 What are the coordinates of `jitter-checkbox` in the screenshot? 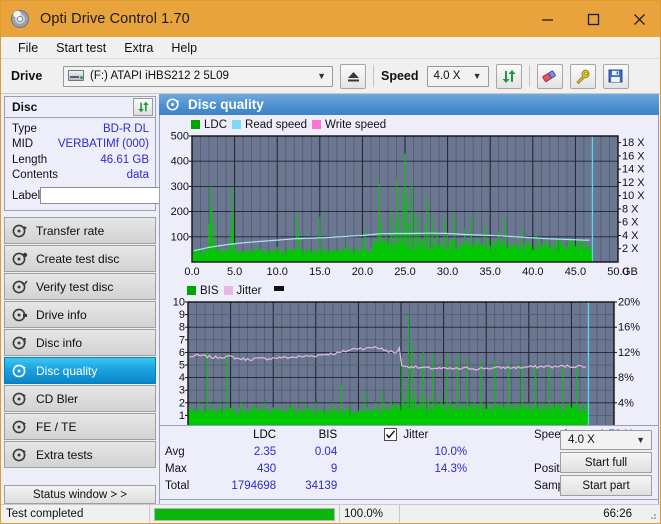 It's located at (391, 434).